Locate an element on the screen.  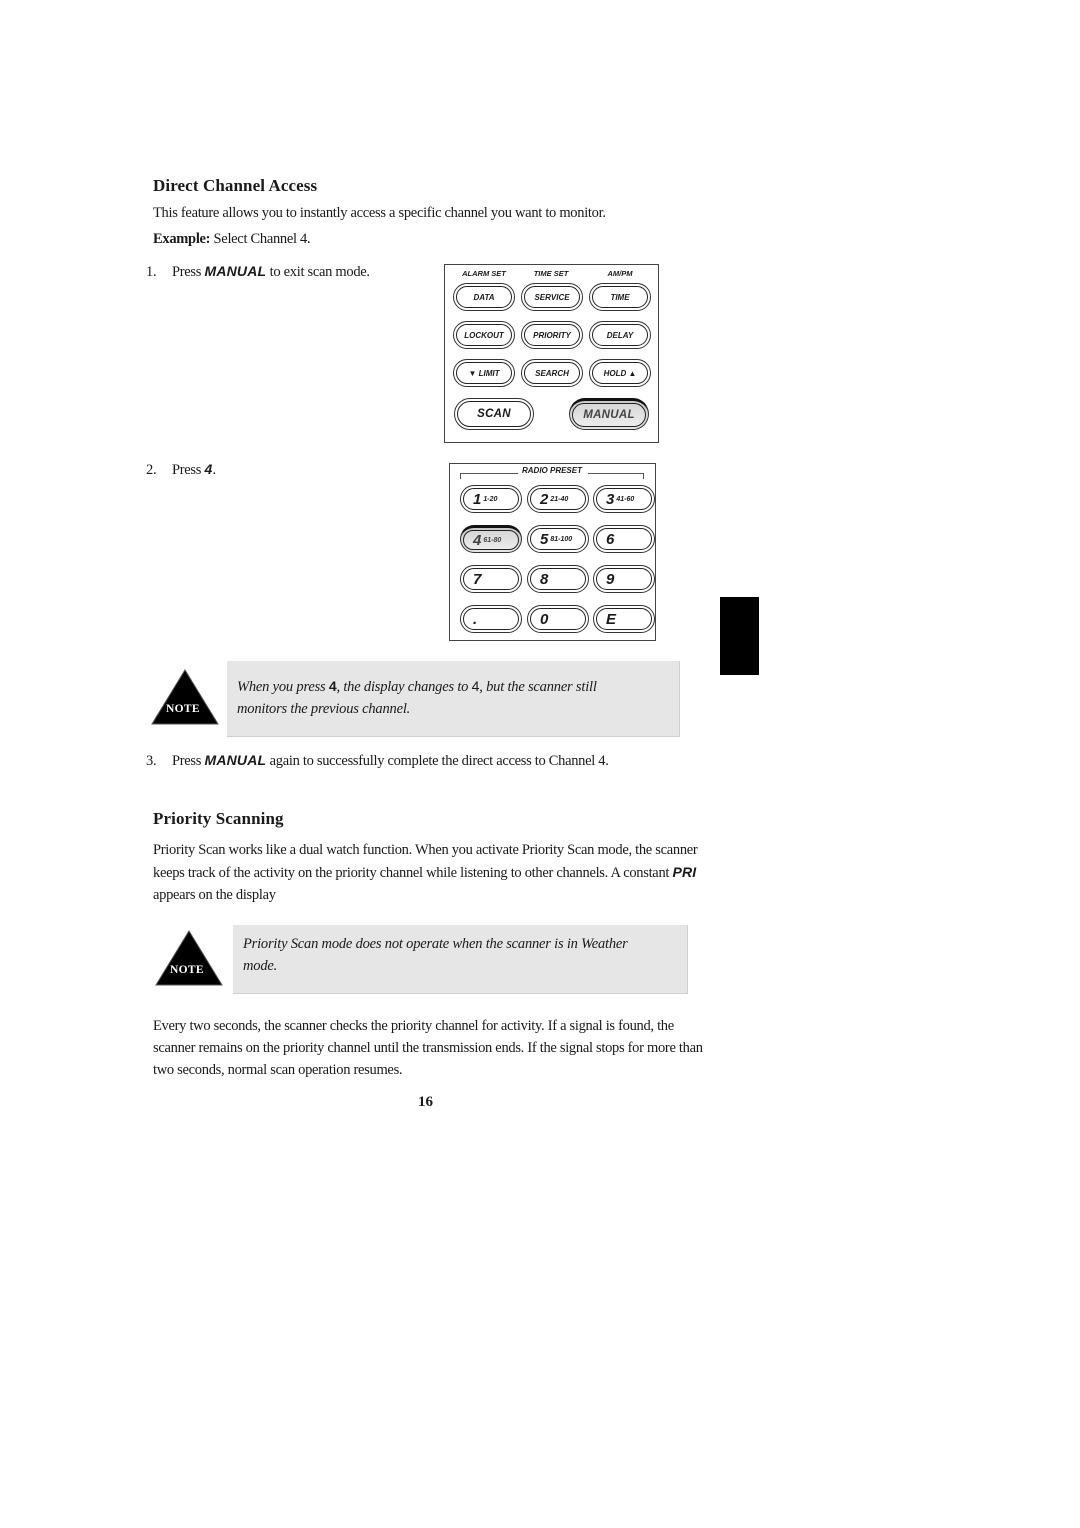
key-label: 8 is located at coordinates (558, 579).